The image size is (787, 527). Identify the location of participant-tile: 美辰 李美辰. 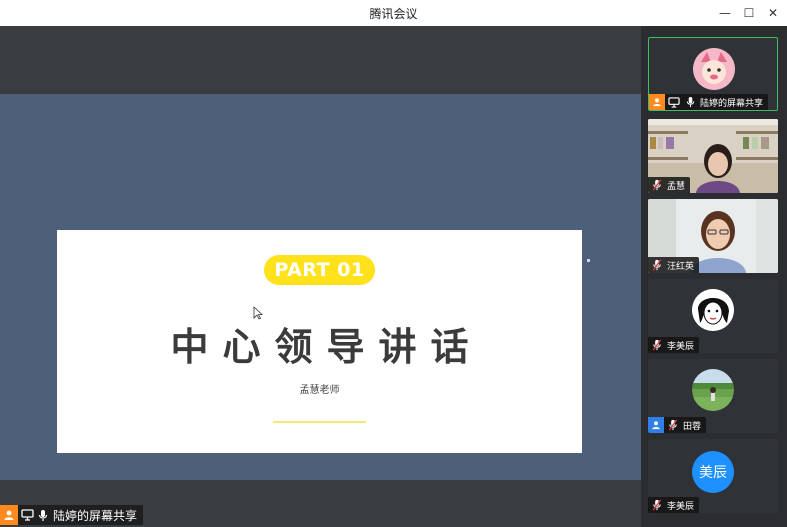
(713, 476).